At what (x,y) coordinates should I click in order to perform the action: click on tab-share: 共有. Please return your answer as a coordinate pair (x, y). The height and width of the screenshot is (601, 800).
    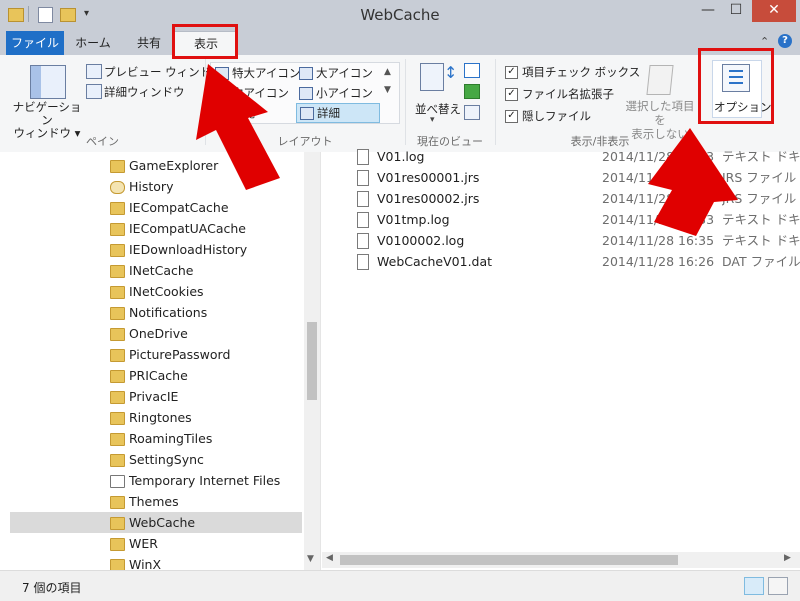
    Looking at the image, I should click on (149, 43).